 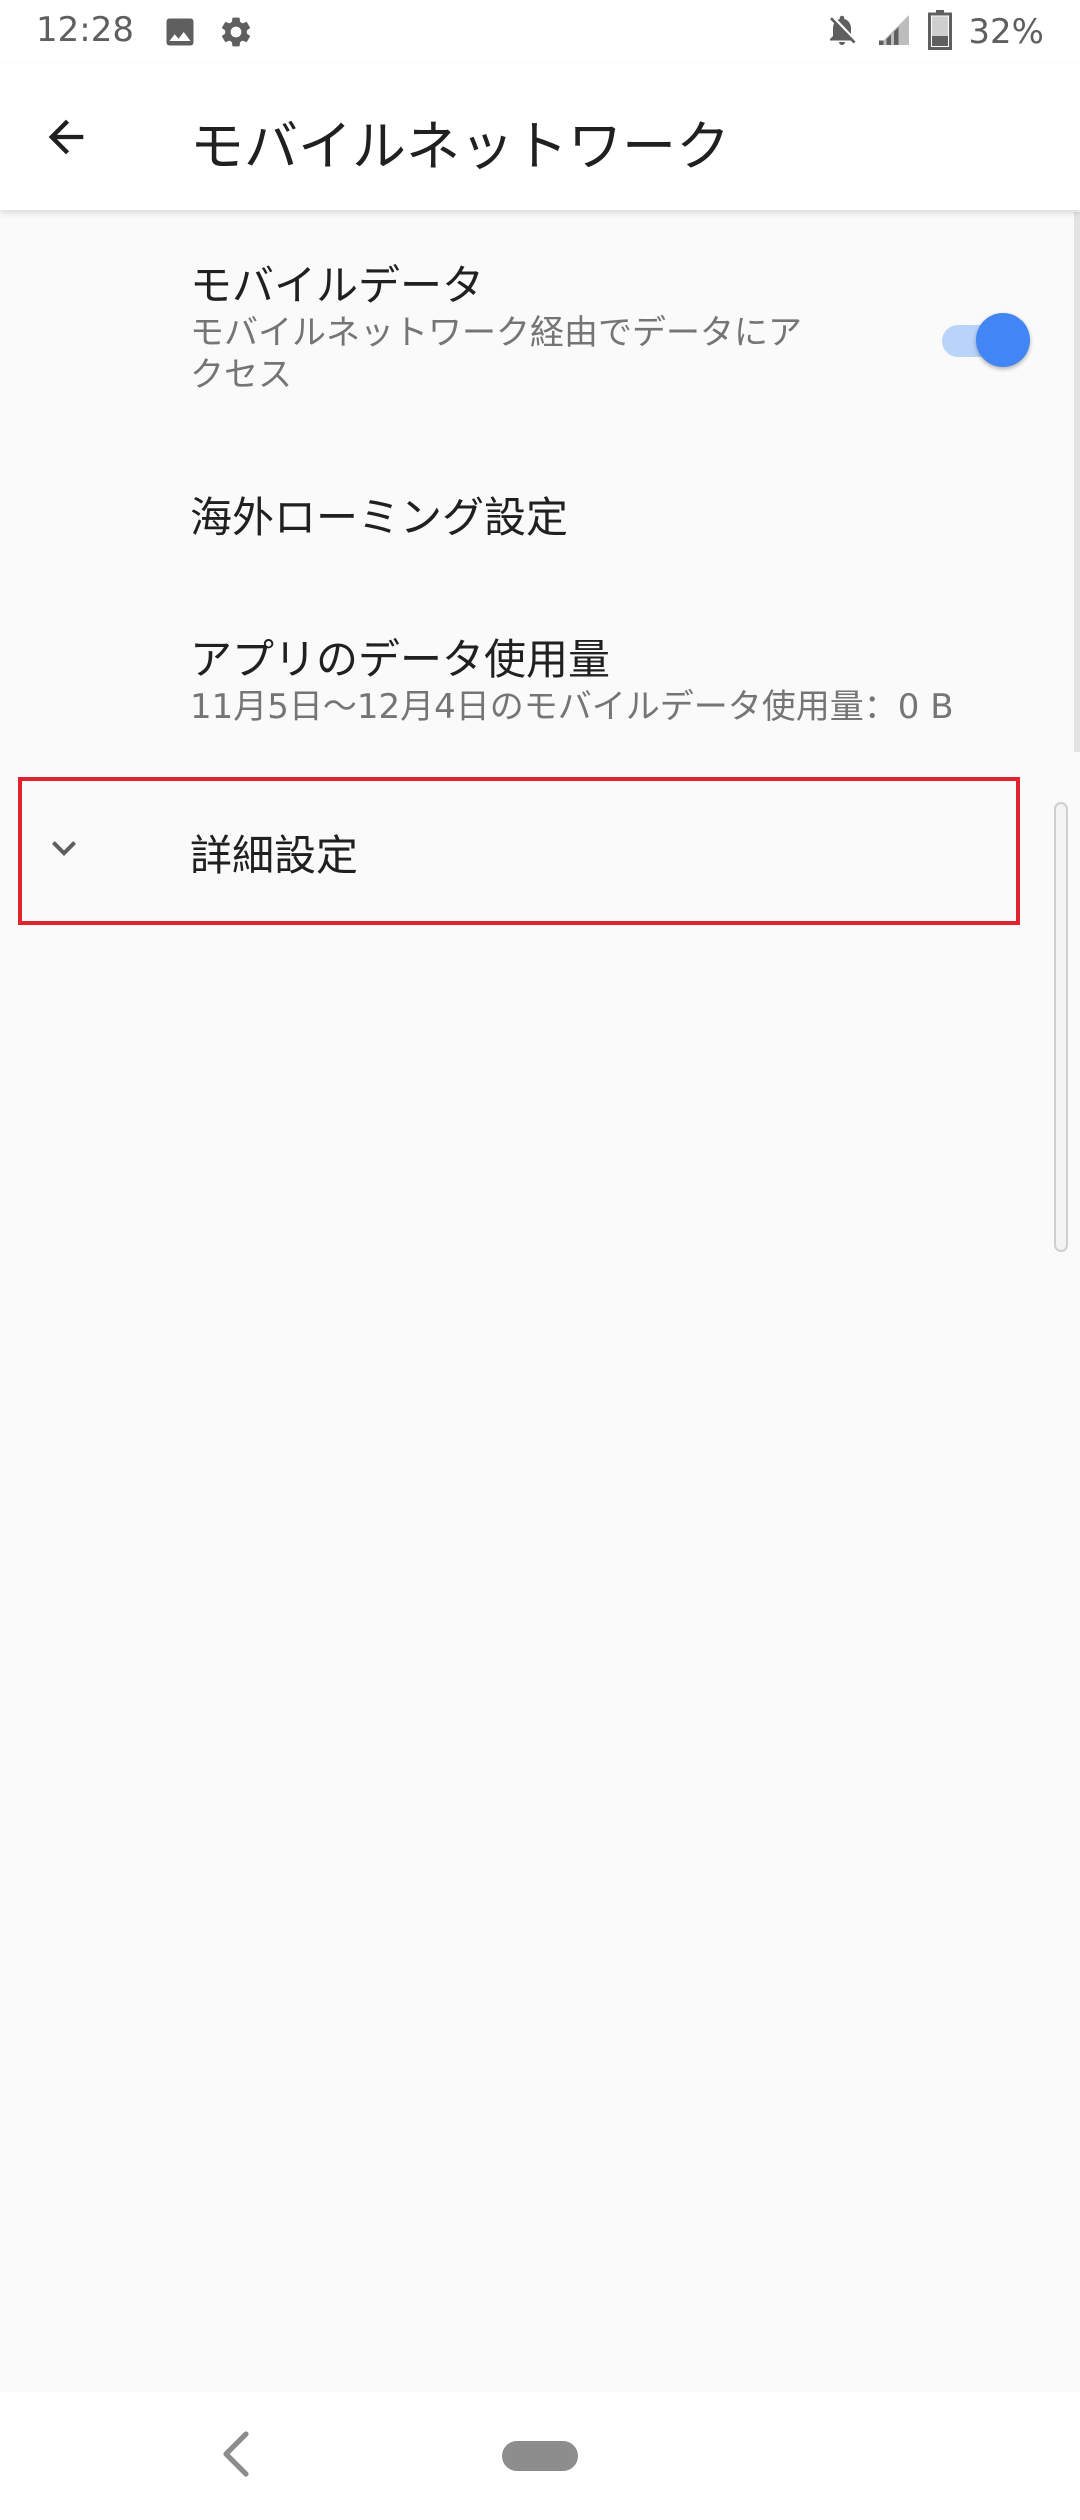 What do you see at coordinates (337, 285) in the screenshot?
I see `mobile-data-title: モバイルデータ` at bounding box center [337, 285].